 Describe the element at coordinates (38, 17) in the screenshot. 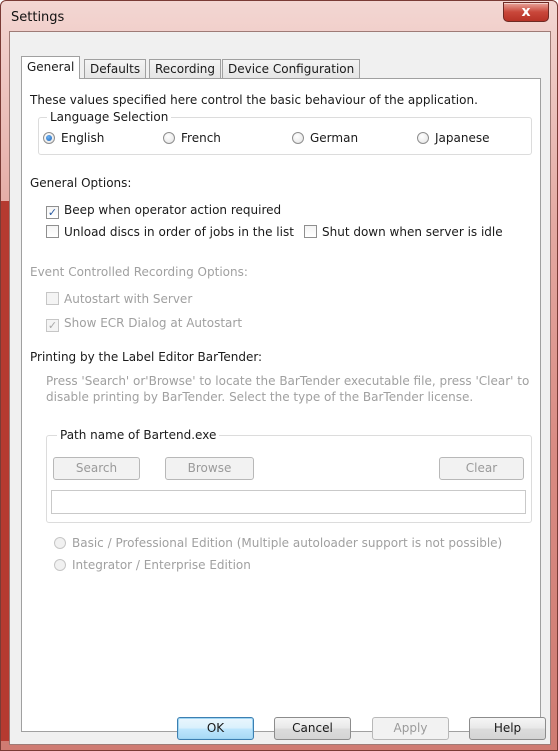

I see `window-title: Settings` at that location.